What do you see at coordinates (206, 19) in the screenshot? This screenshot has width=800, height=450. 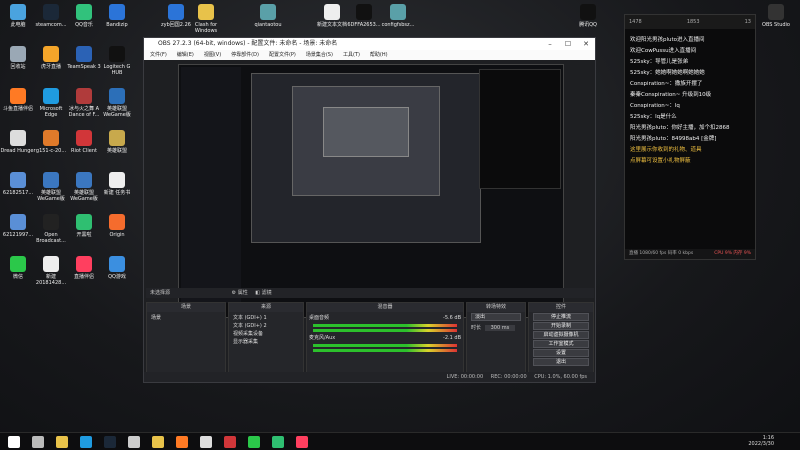 I see `desktop-icon: Clash for Windows` at bounding box center [206, 19].